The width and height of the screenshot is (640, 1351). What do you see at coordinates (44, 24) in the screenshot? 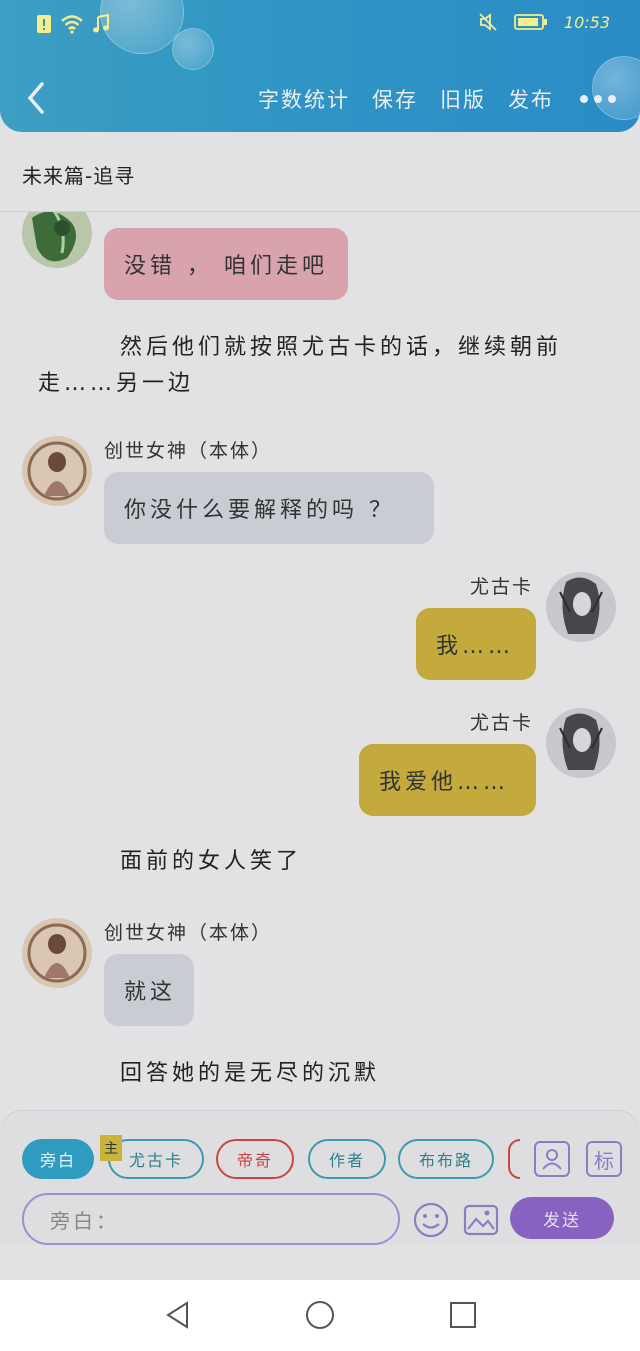
I see `sim-alert-icon` at bounding box center [44, 24].